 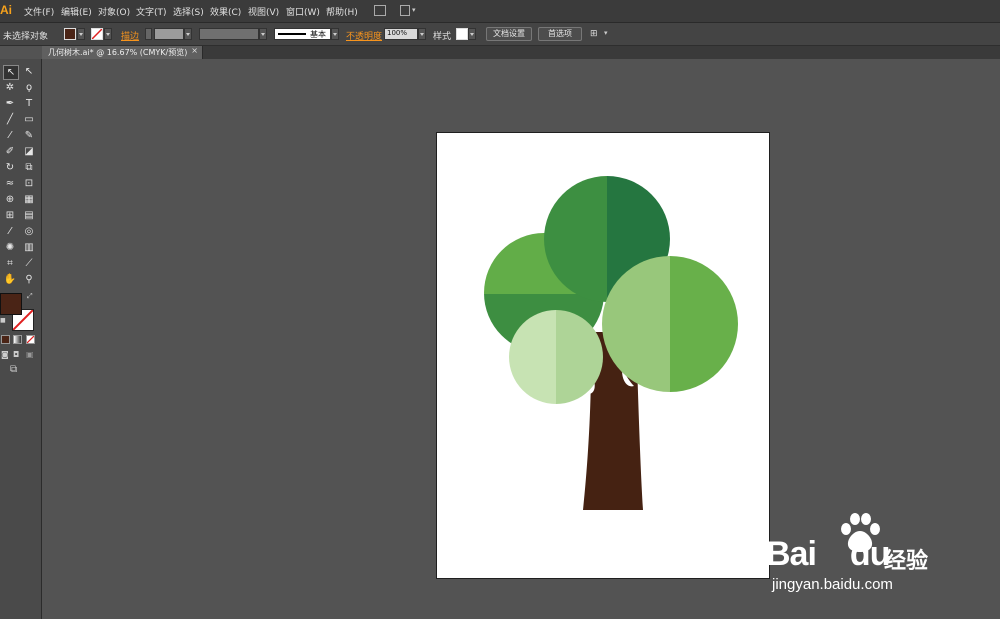 I want to click on watermark: Bai du 经验 jingyan.baidu.com, so click(x=881, y=563).